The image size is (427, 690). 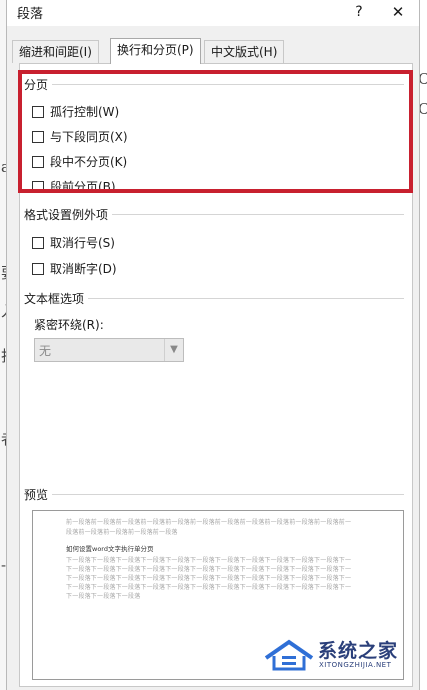 I want to click on suppress-line-numbers-option: 取消行号(S), so click(x=73, y=243).